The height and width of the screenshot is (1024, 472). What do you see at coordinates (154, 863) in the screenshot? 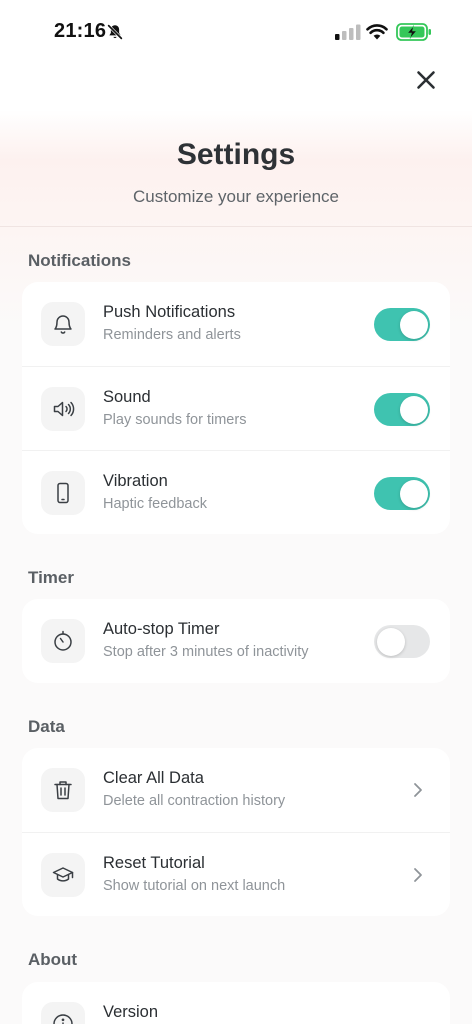
I see `row-title: Reset Tutorial` at bounding box center [154, 863].